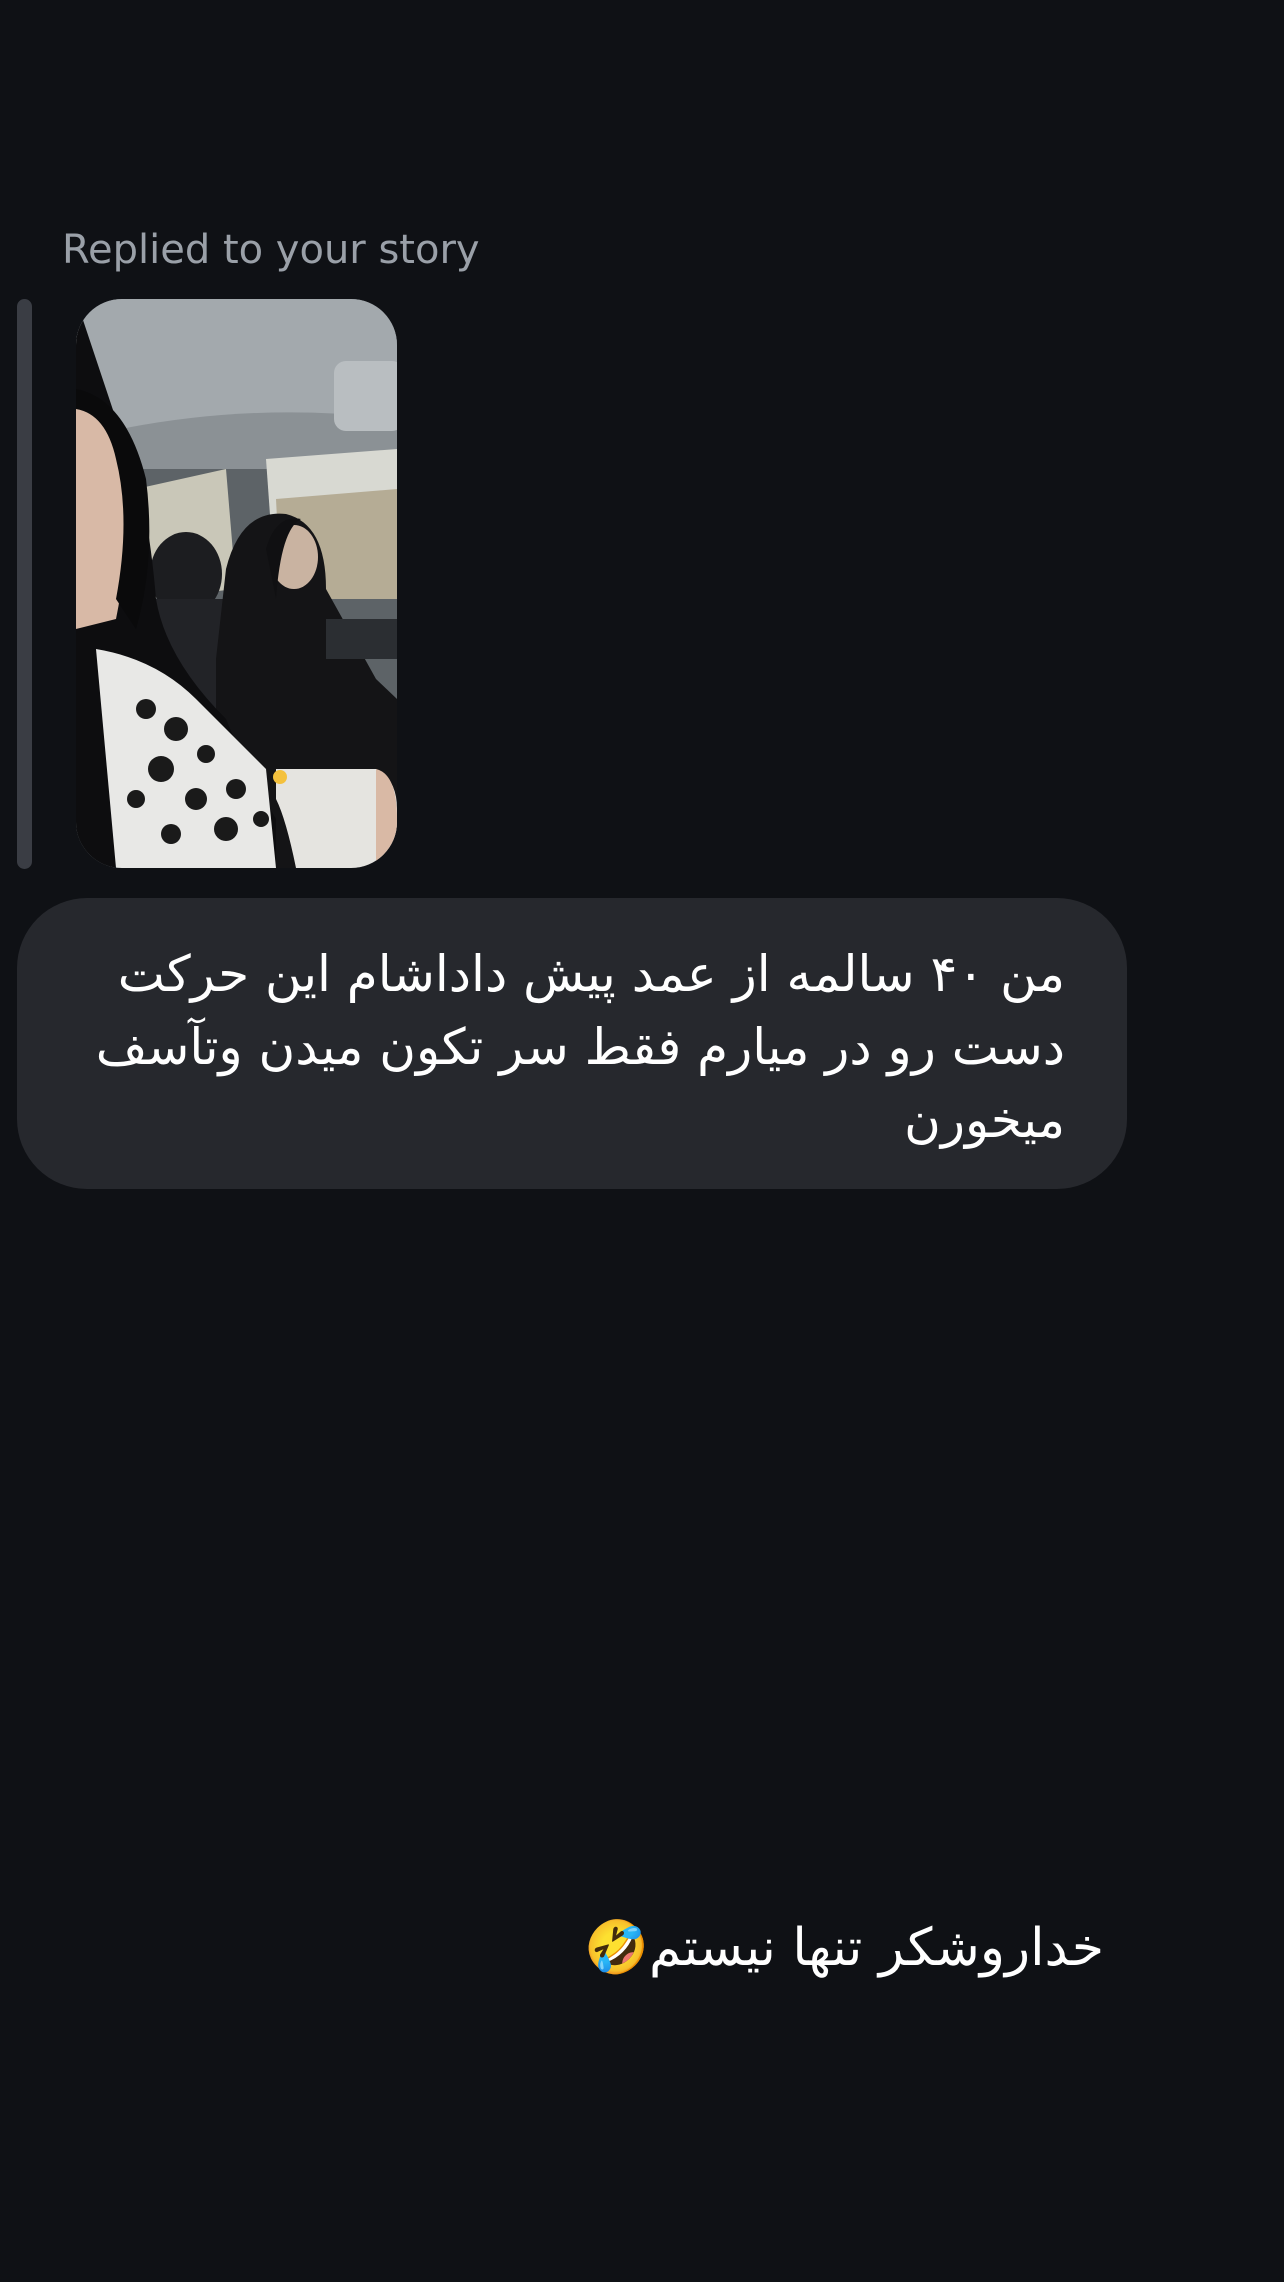 Image resolution: width=1284 pixels, height=2282 pixels. What do you see at coordinates (271, 250) in the screenshot?
I see `replied-to-story-label: Replied to your story` at bounding box center [271, 250].